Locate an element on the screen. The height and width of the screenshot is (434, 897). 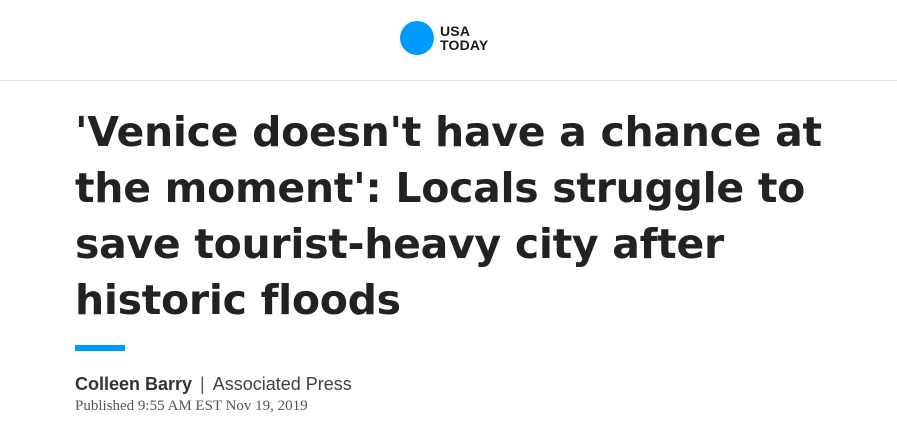
headline-accent-rule is located at coordinates (100, 348).